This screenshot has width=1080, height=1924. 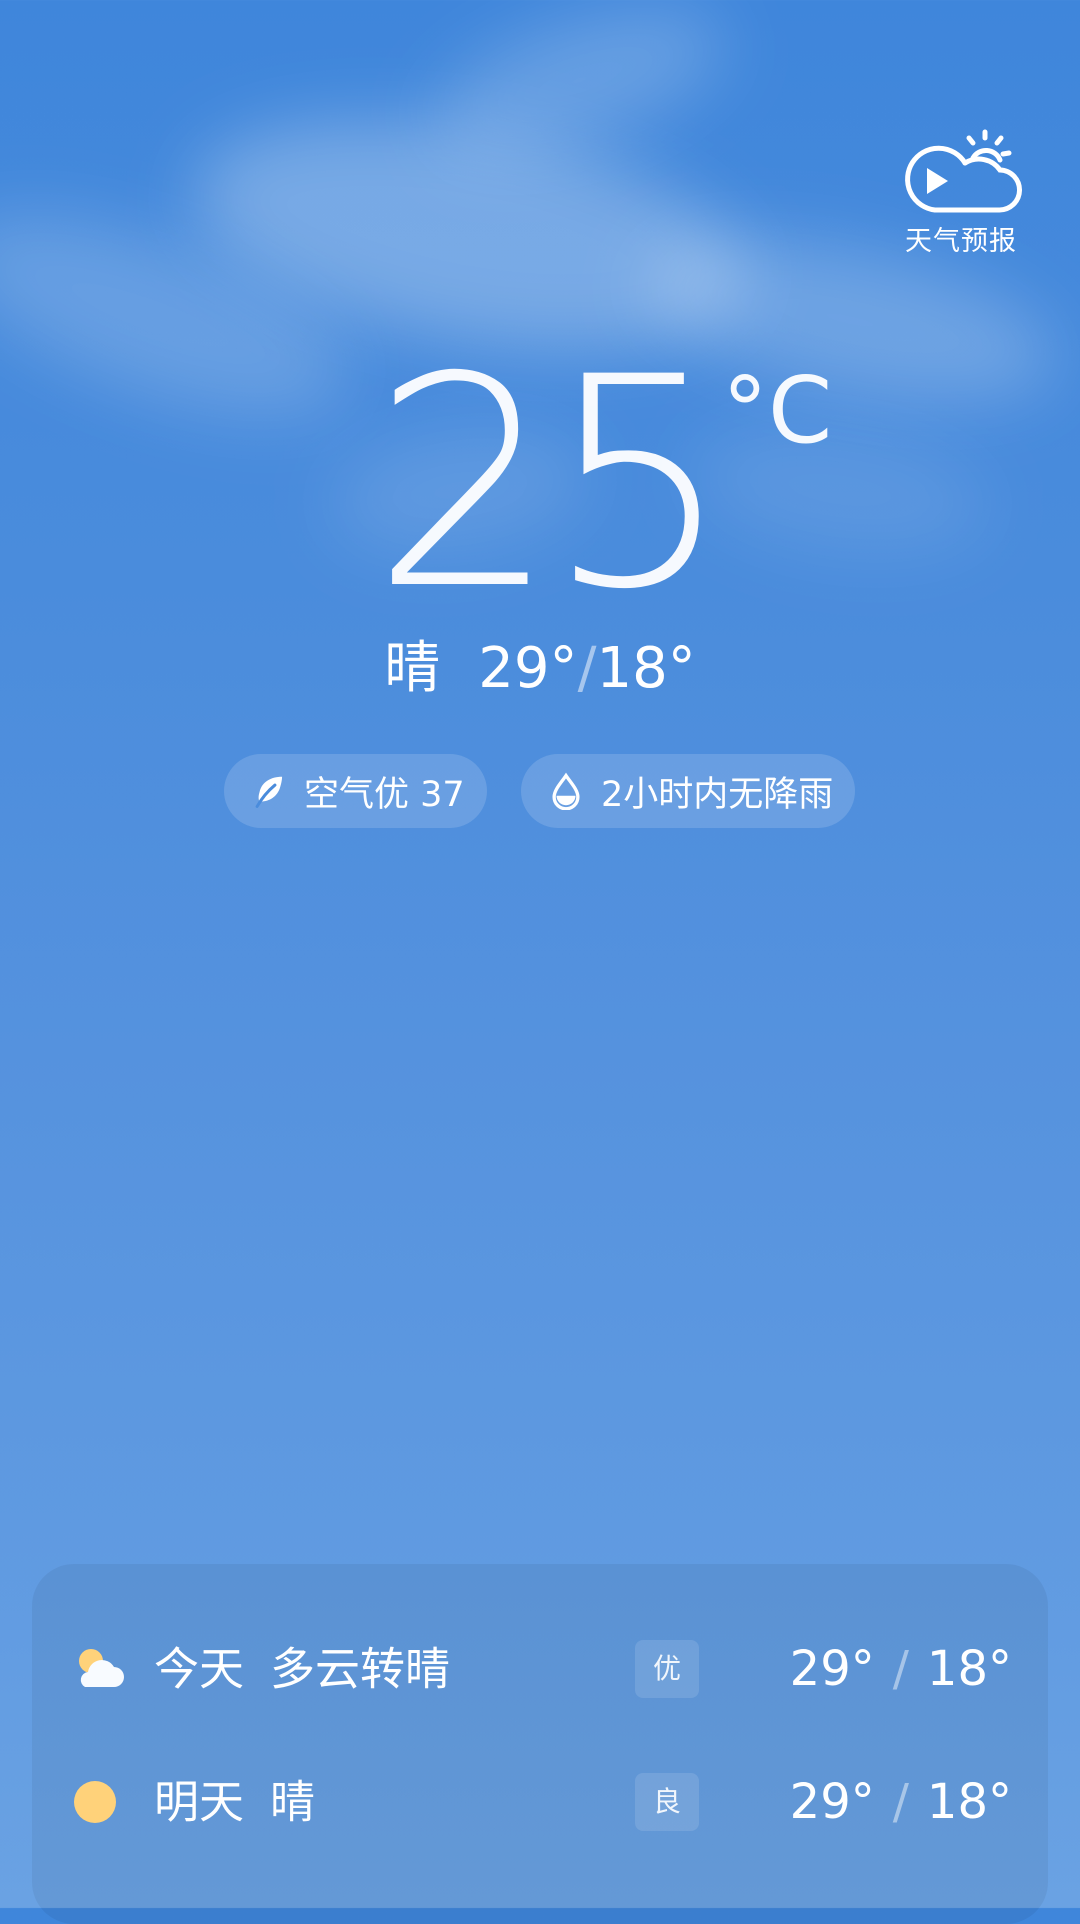 What do you see at coordinates (412, 668) in the screenshot?
I see `current-condition: 晴` at bounding box center [412, 668].